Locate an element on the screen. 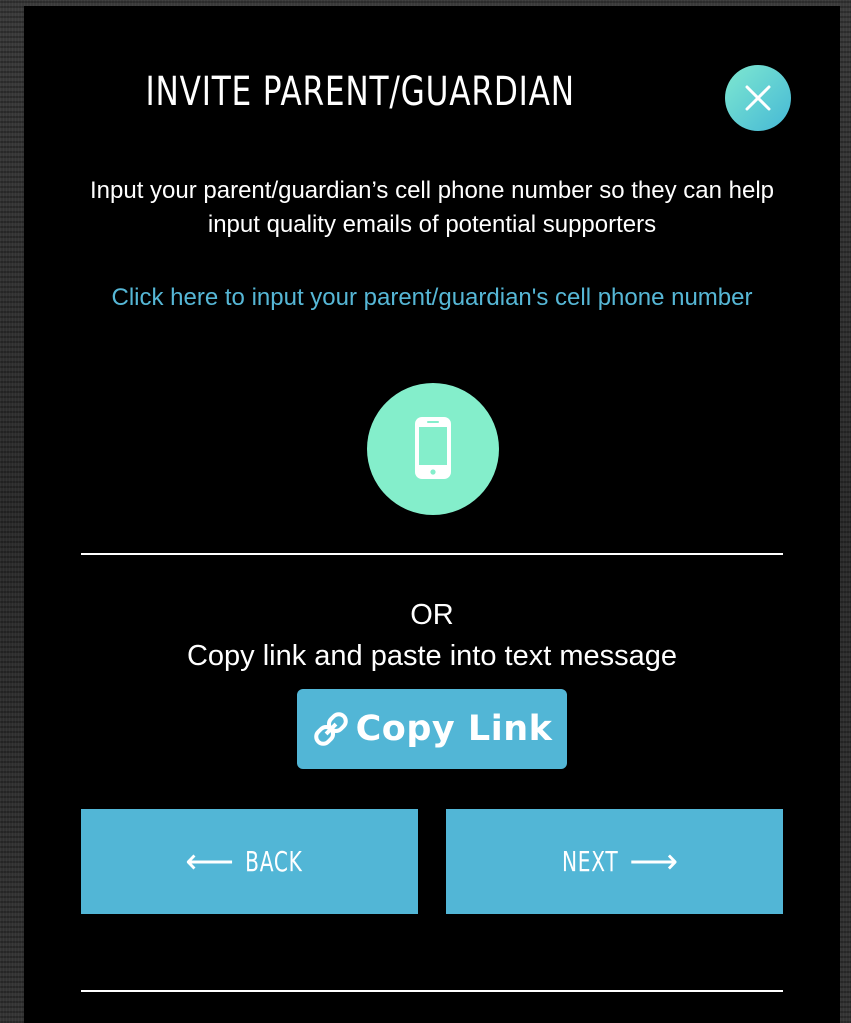 Image resolution: width=851 pixels, height=1023 pixels. modal-title: INVITE PARENT/GUARDIAN is located at coordinates (360, 92).